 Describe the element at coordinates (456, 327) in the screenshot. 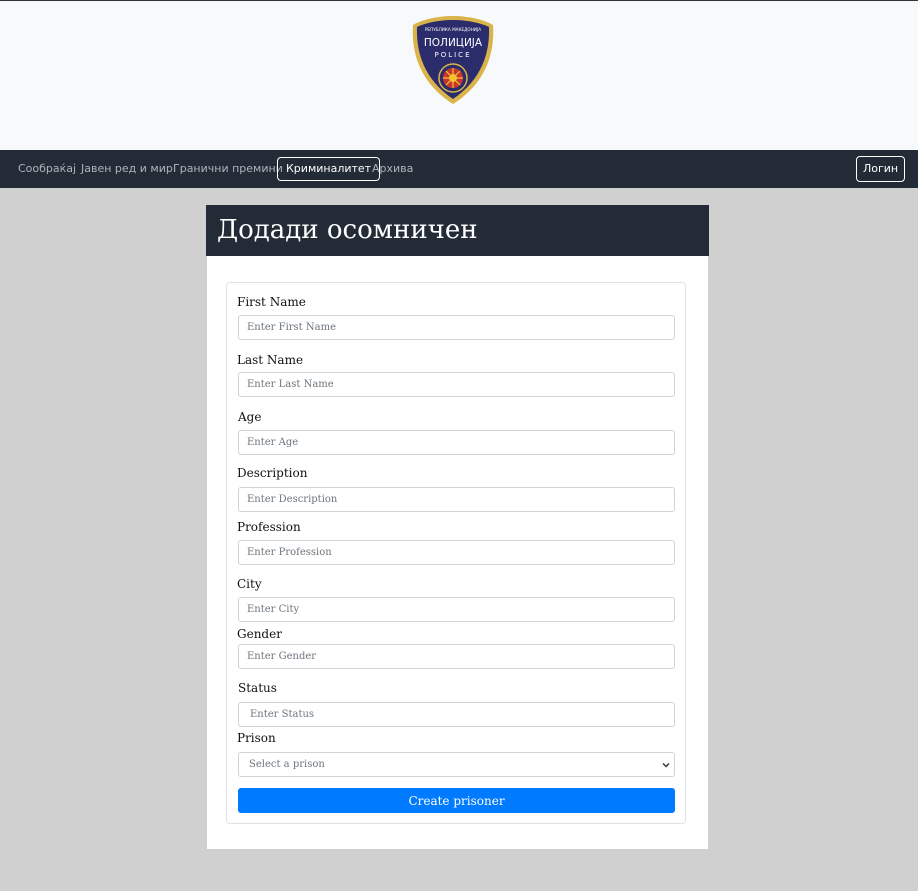

I see `first-name-input` at that location.